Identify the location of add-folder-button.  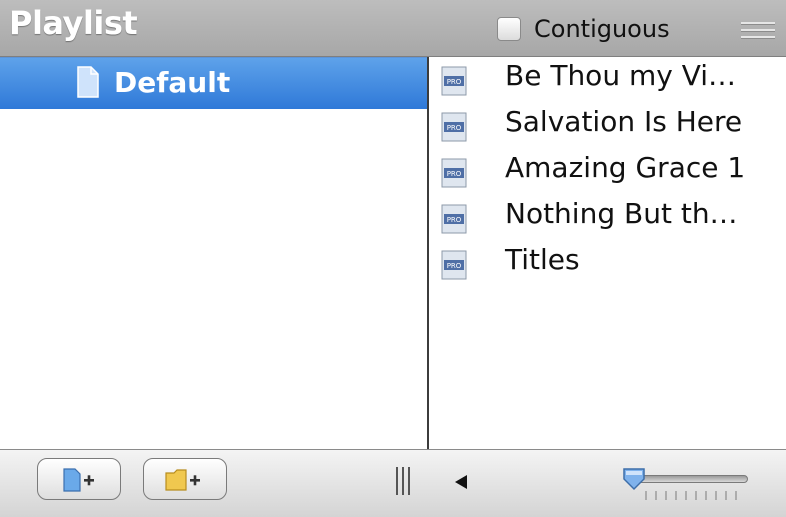
(185, 479).